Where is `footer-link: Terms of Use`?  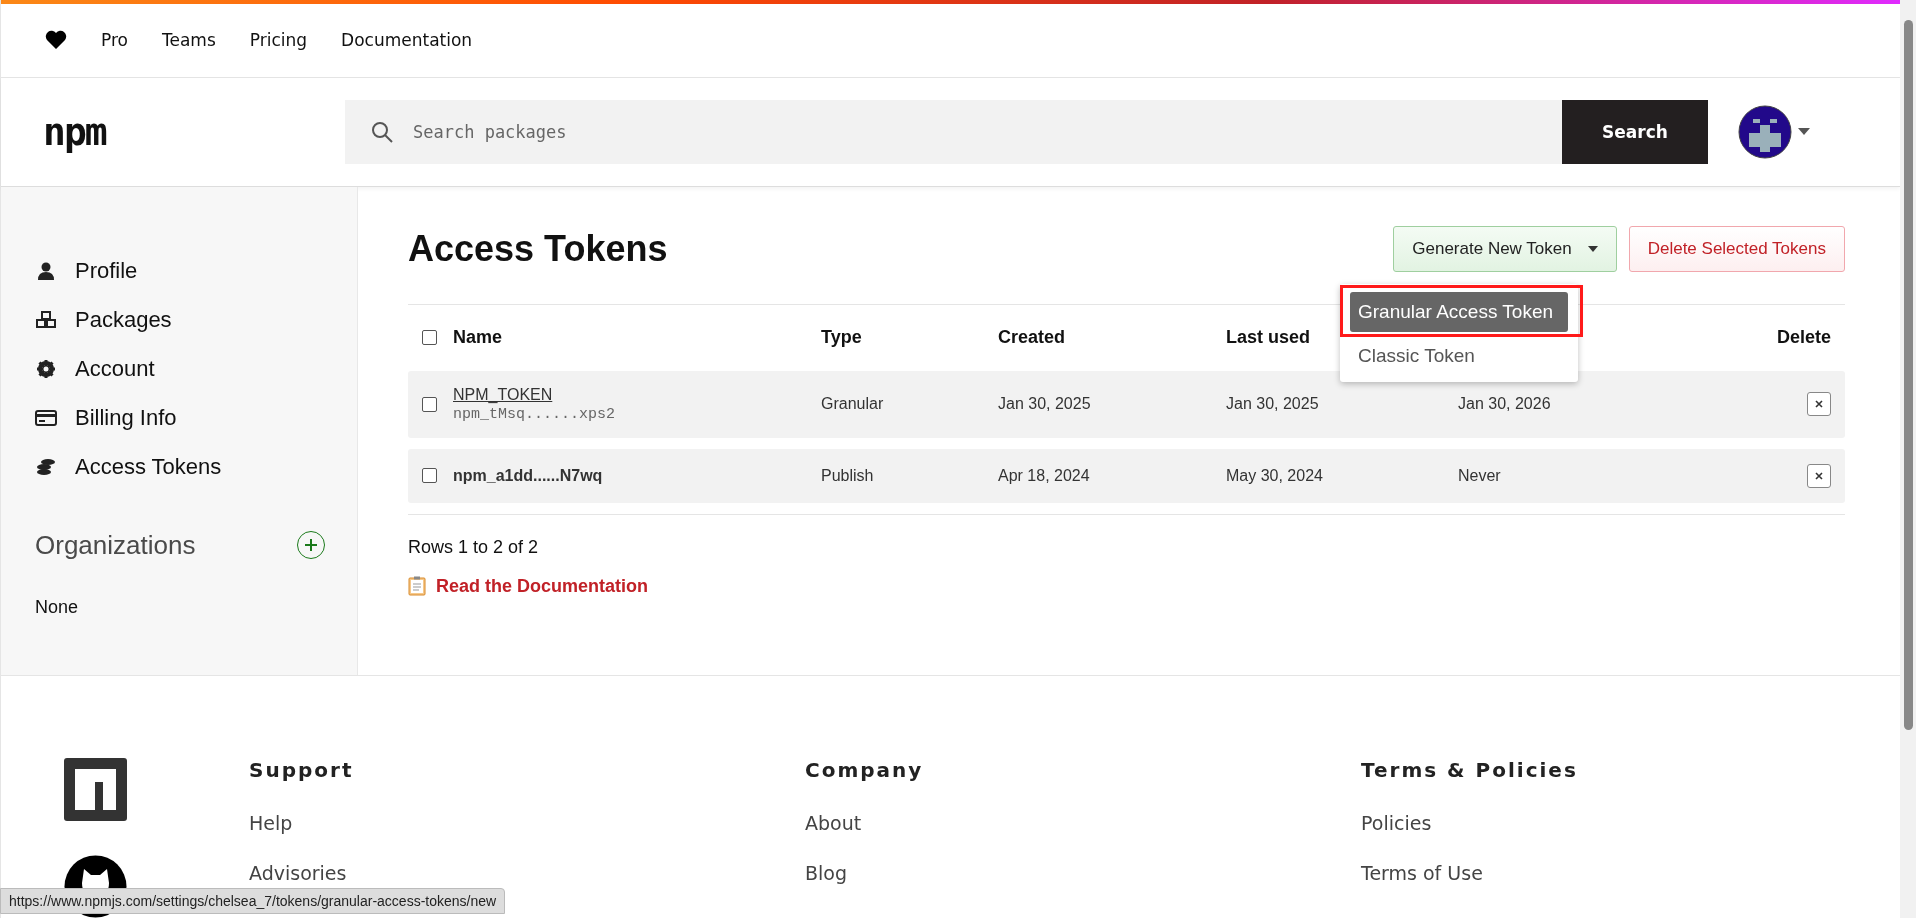 footer-link: Terms of Use is located at coordinates (1469, 887).